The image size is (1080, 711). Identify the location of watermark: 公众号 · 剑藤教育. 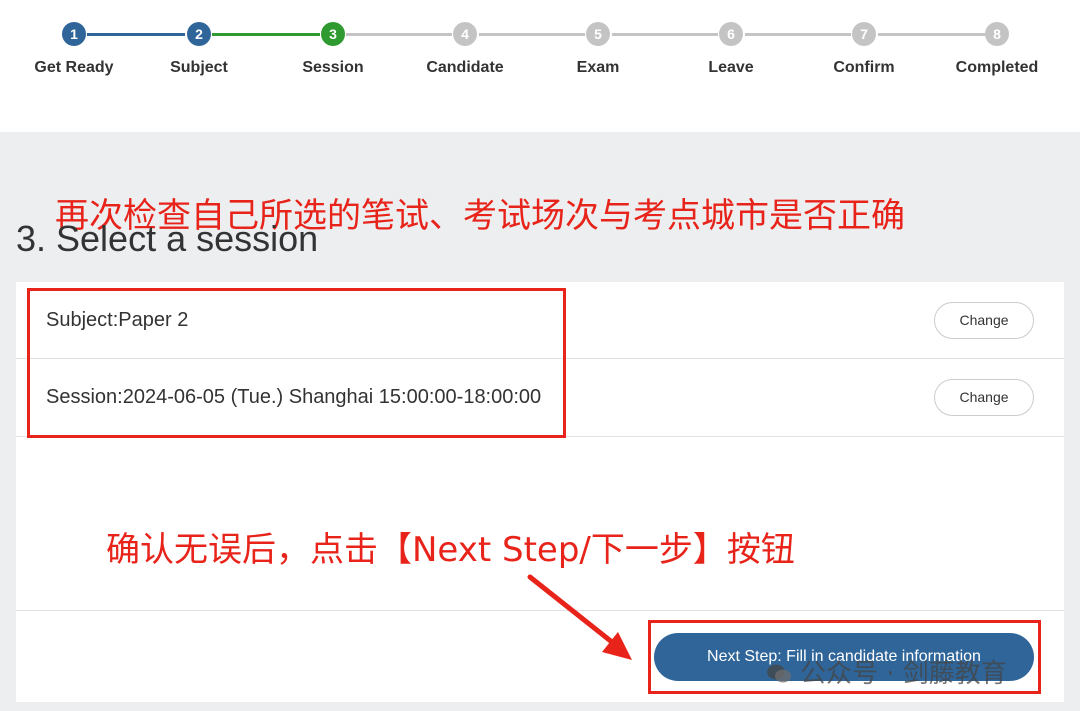
(886, 671).